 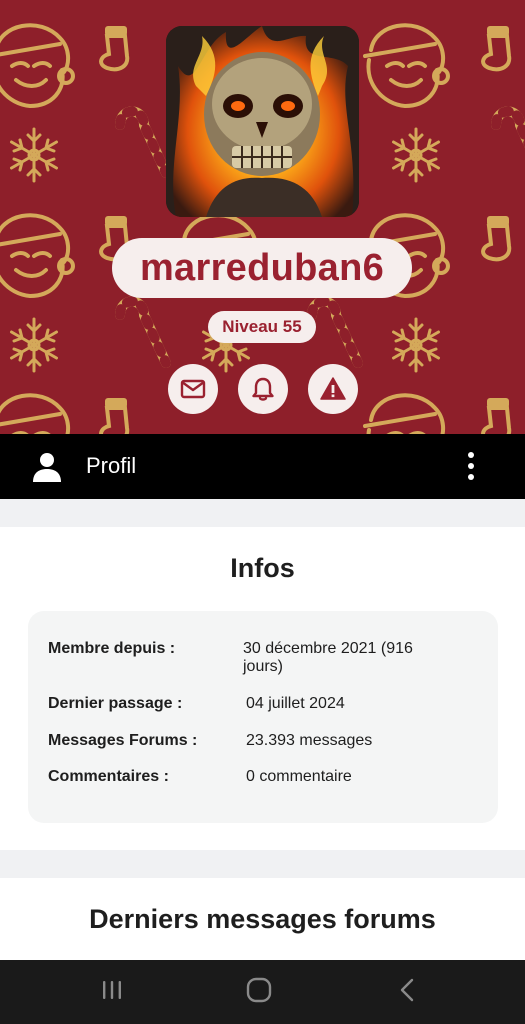 What do you see at coordinates (407, 990) in the screenshot?
I see `back-icon` at bounding box center [407, 990].